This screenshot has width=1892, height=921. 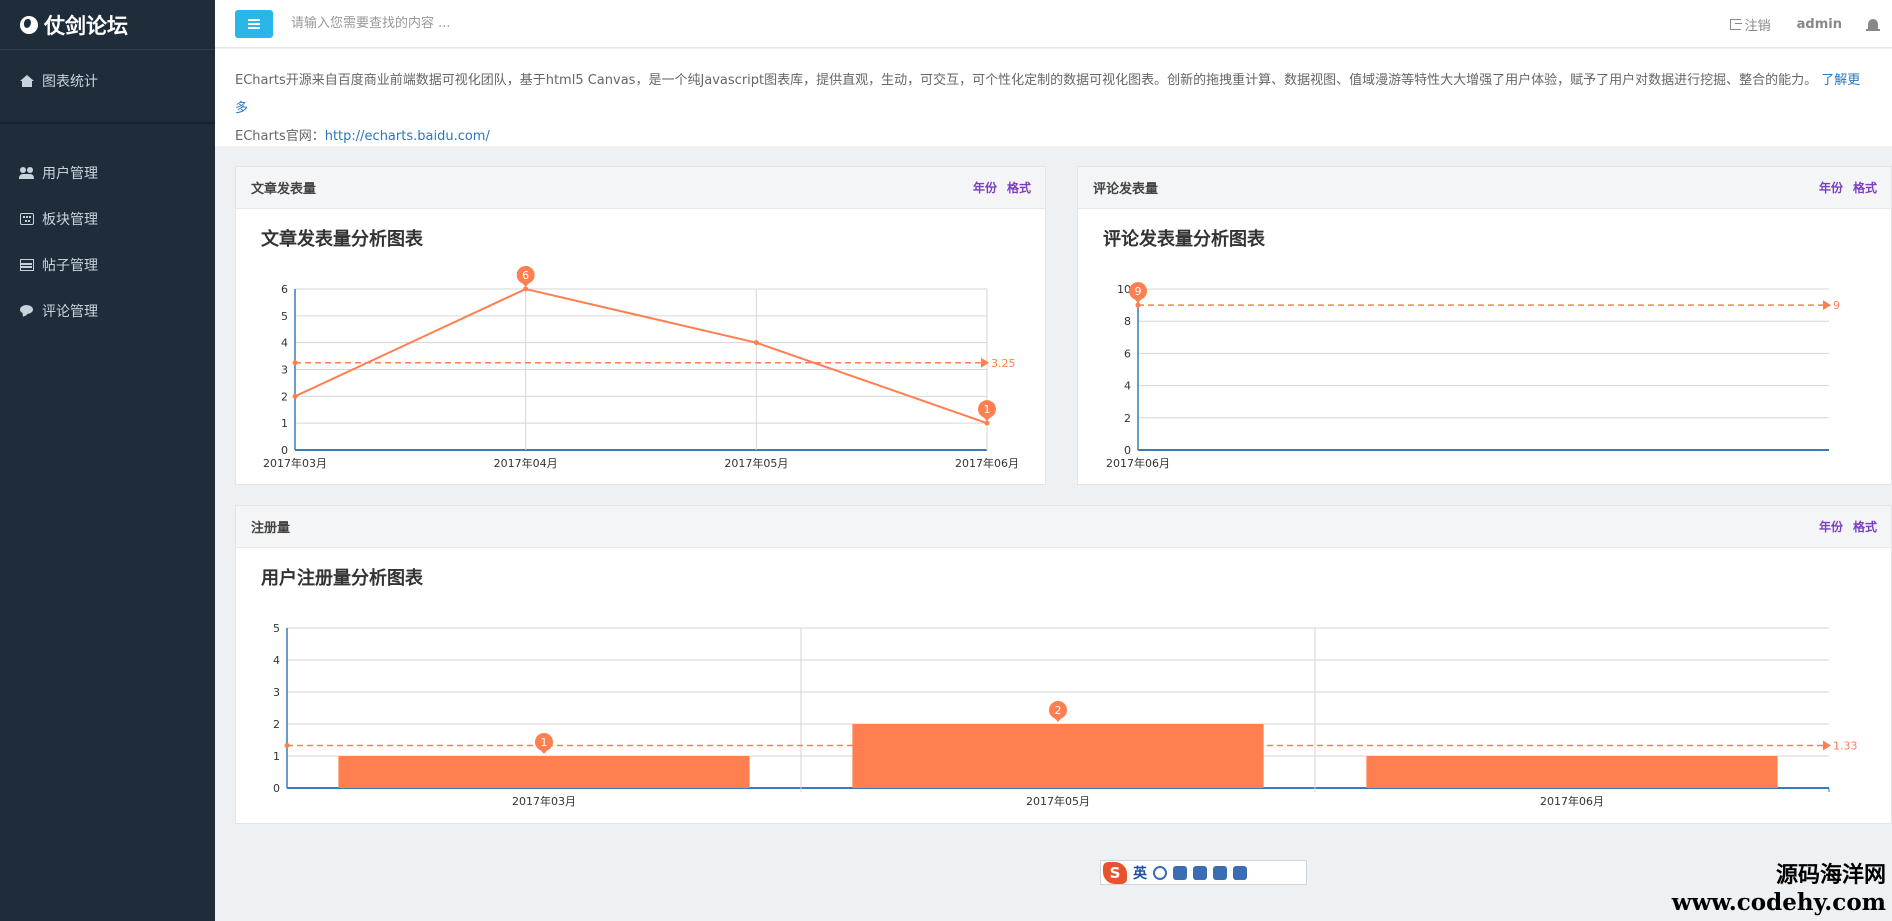 What do you see at coordinates (284, 189) in the screenshot?
I see `panel-title: 文章发表量` at bounding box center [284, 189].